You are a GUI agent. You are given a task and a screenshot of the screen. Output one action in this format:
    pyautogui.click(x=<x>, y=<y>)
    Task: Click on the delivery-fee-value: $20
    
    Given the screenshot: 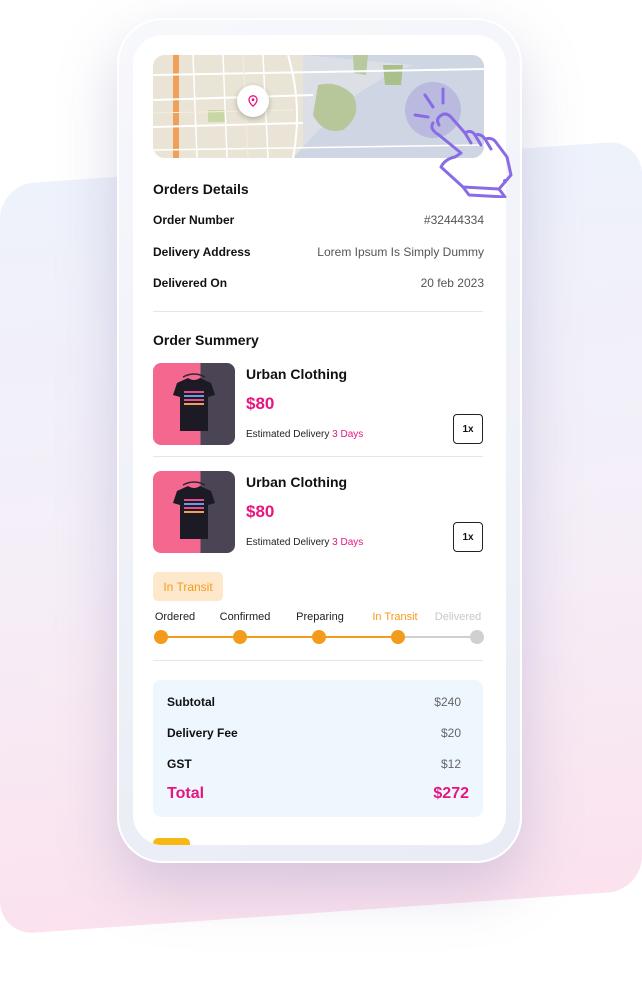 What is the action you would take?
    pyautogui.click(x=450, y=733)
    